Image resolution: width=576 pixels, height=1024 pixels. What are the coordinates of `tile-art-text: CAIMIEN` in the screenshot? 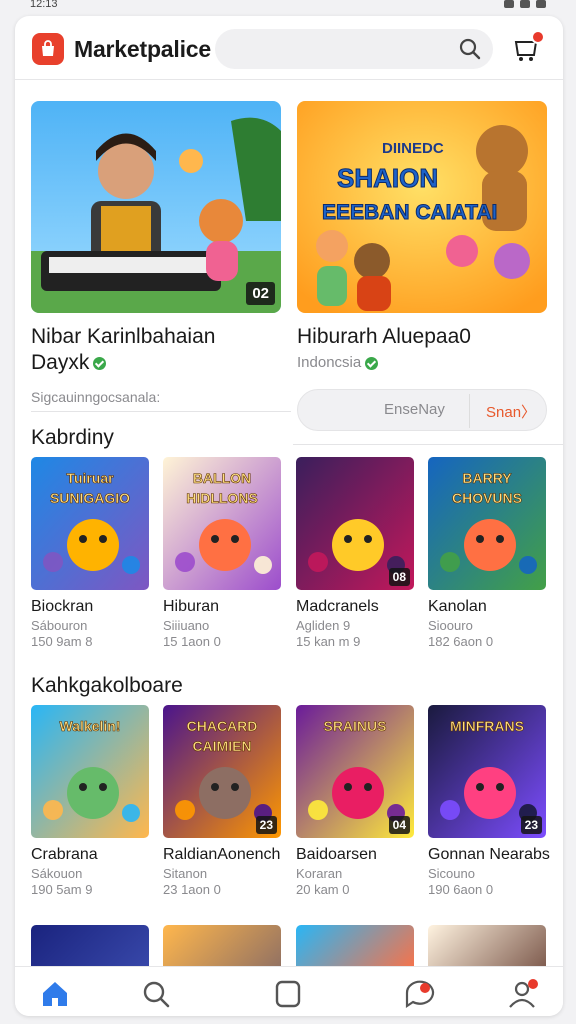 It's located at (221, 746).